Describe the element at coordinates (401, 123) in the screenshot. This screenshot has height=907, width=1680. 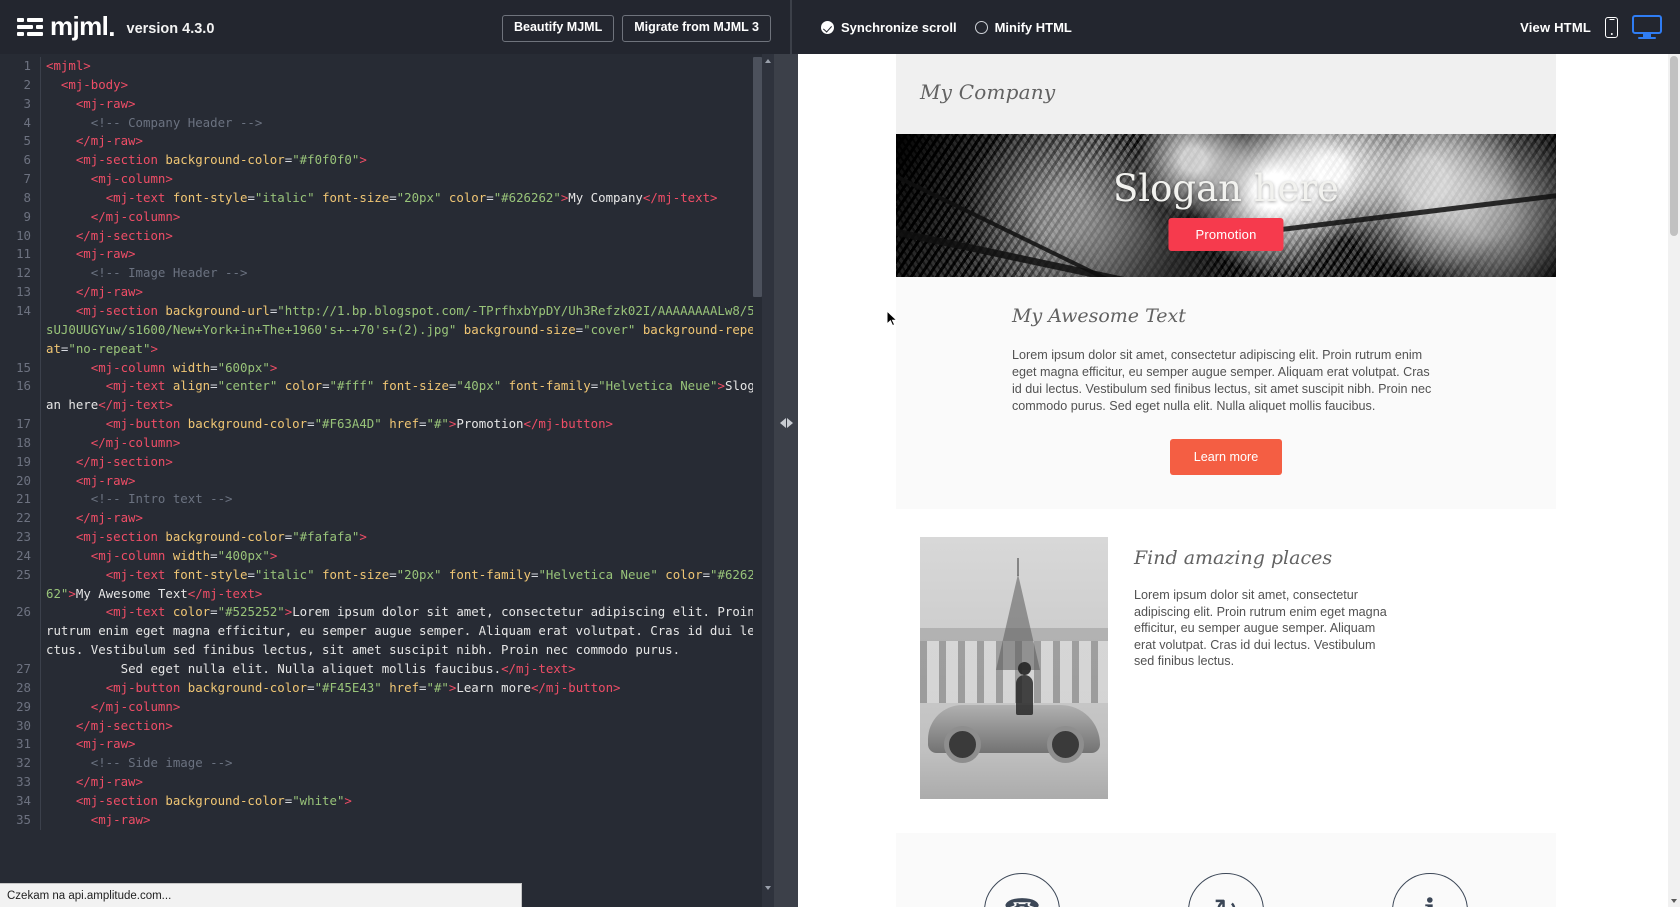
I see `code-text: <!-- Company Header -->` at that location.